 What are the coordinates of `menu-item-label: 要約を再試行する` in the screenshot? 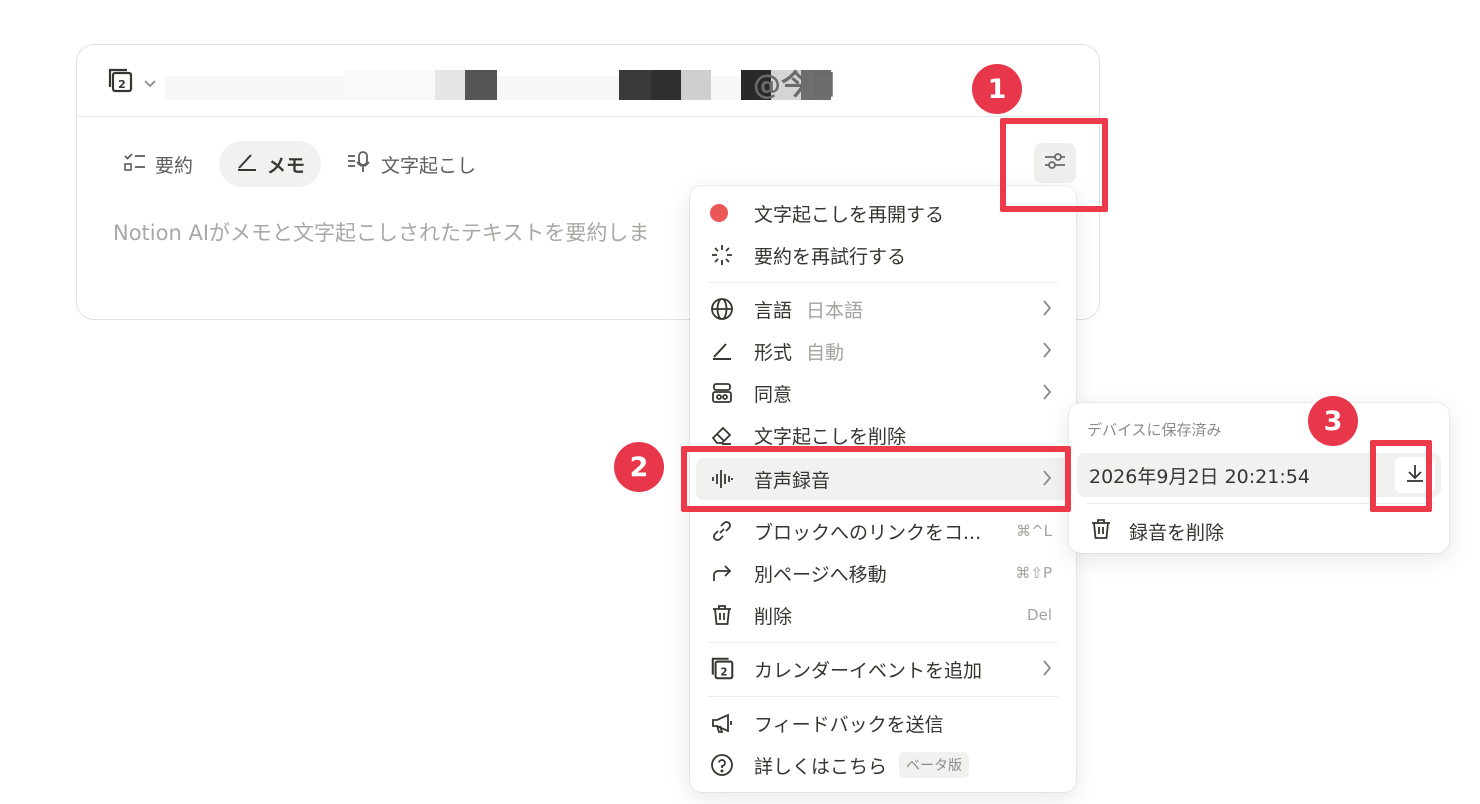 It's located at (830, 256).